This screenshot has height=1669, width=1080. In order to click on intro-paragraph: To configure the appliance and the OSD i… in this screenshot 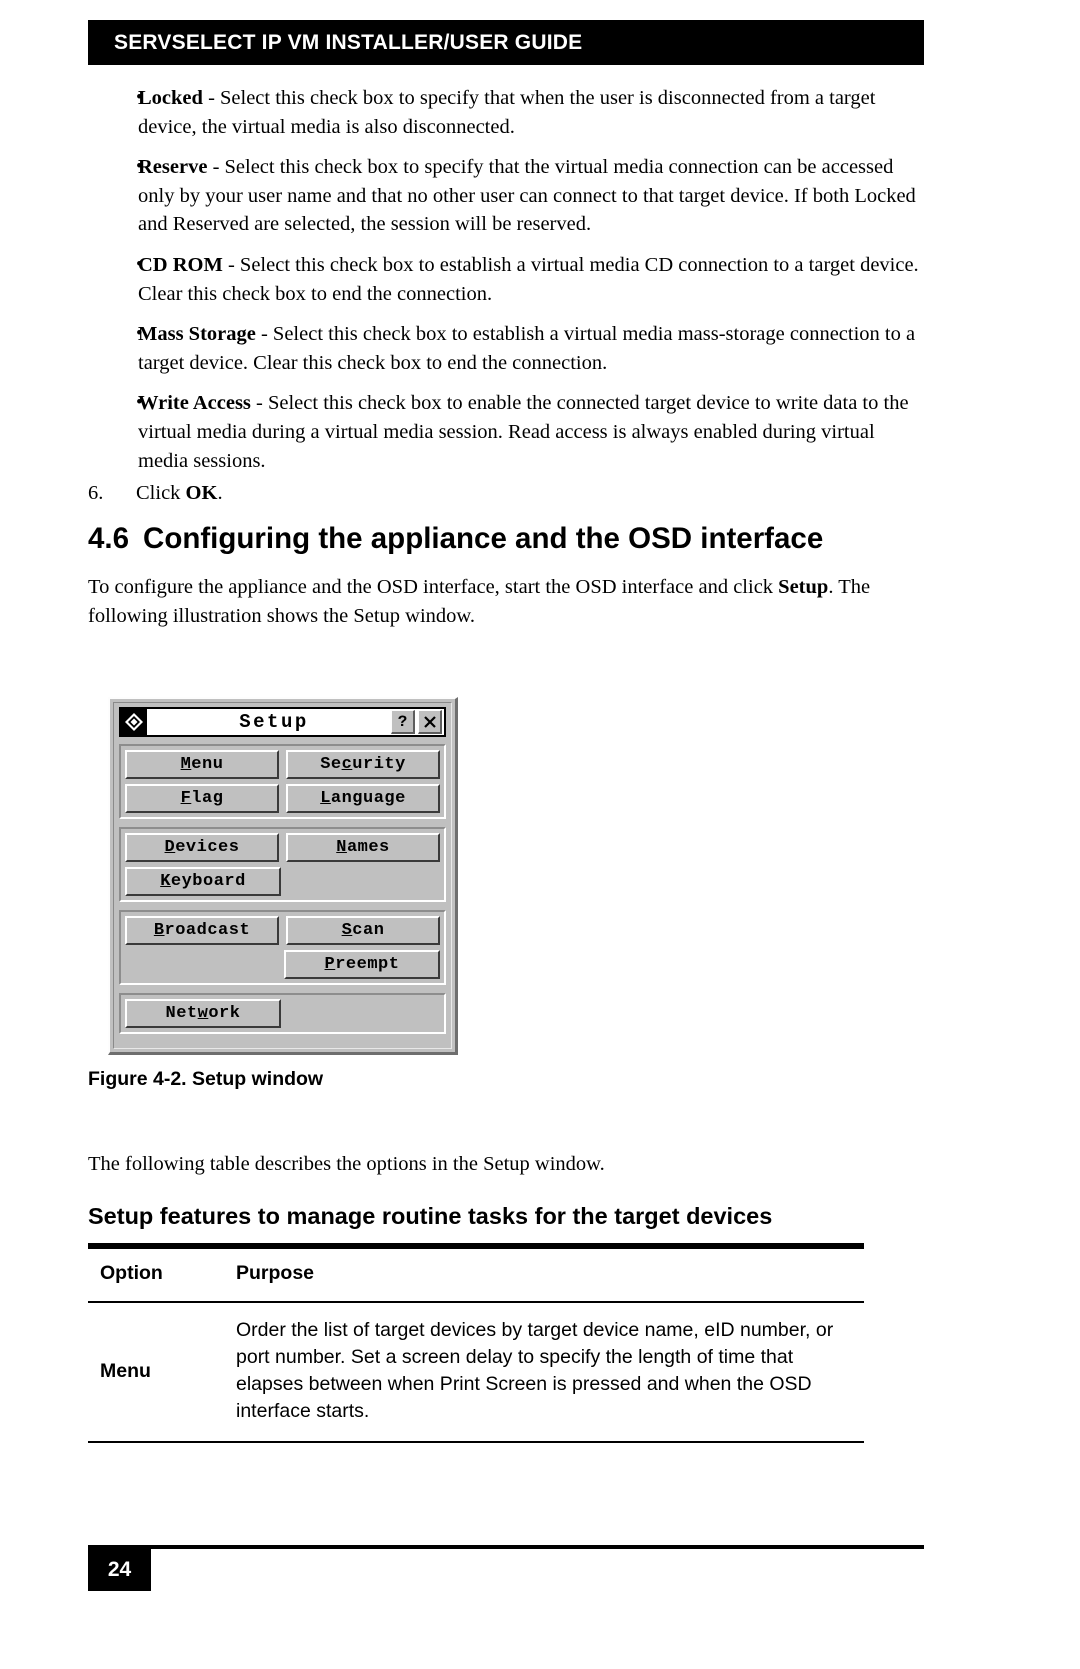, I will do `click(488, 601)`.